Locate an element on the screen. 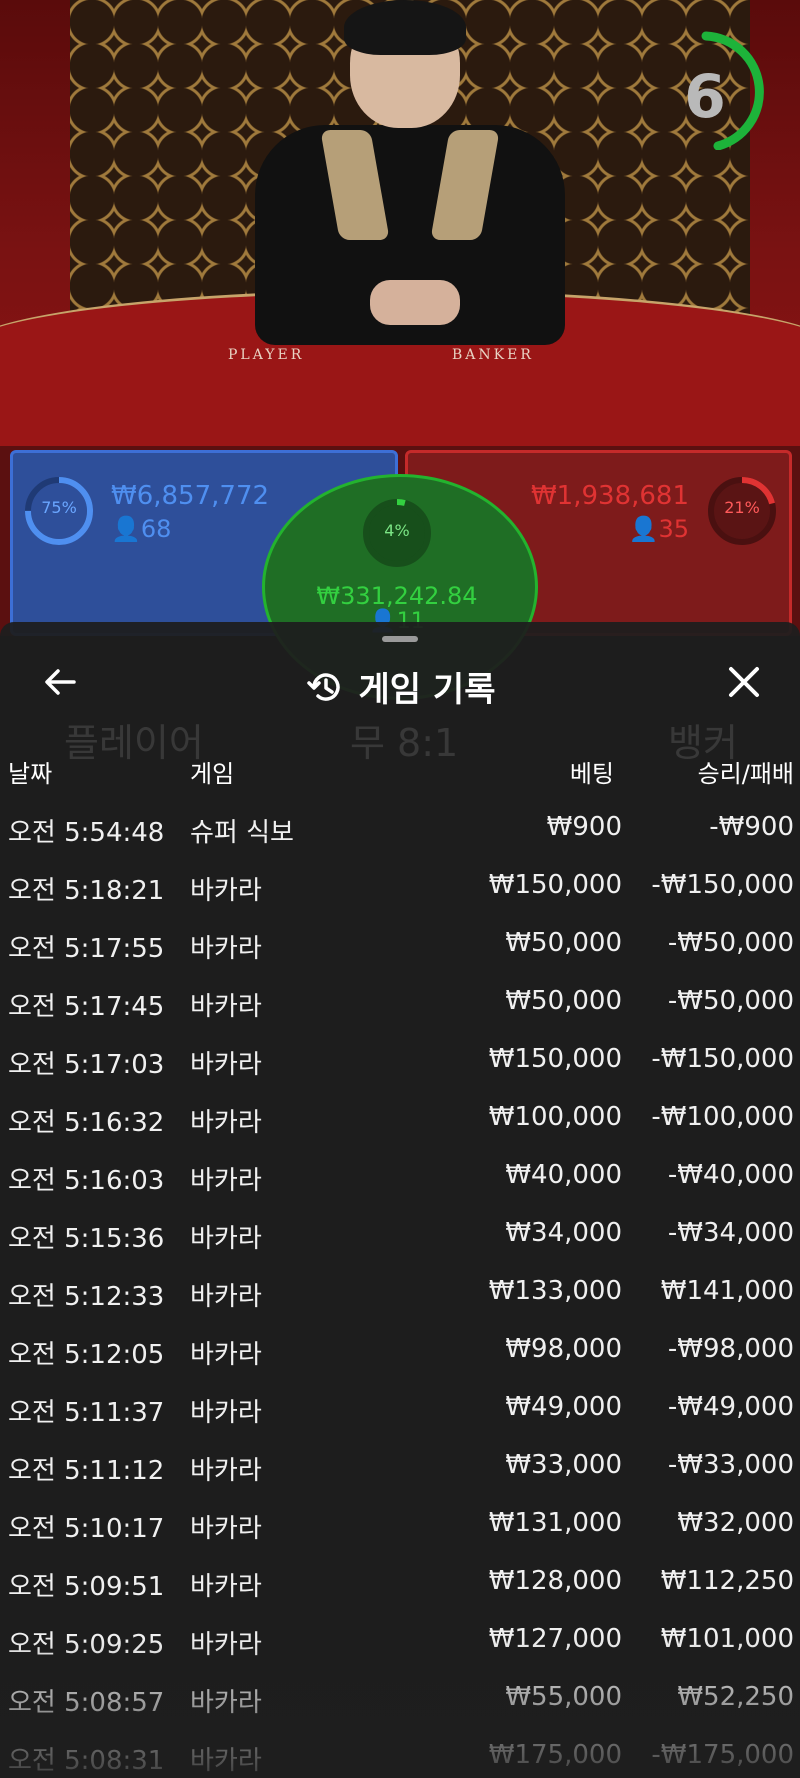 This screenshot has width=800, height=1778. row-time: 오전 5:09:51 is located at coordinates (86, 1587).